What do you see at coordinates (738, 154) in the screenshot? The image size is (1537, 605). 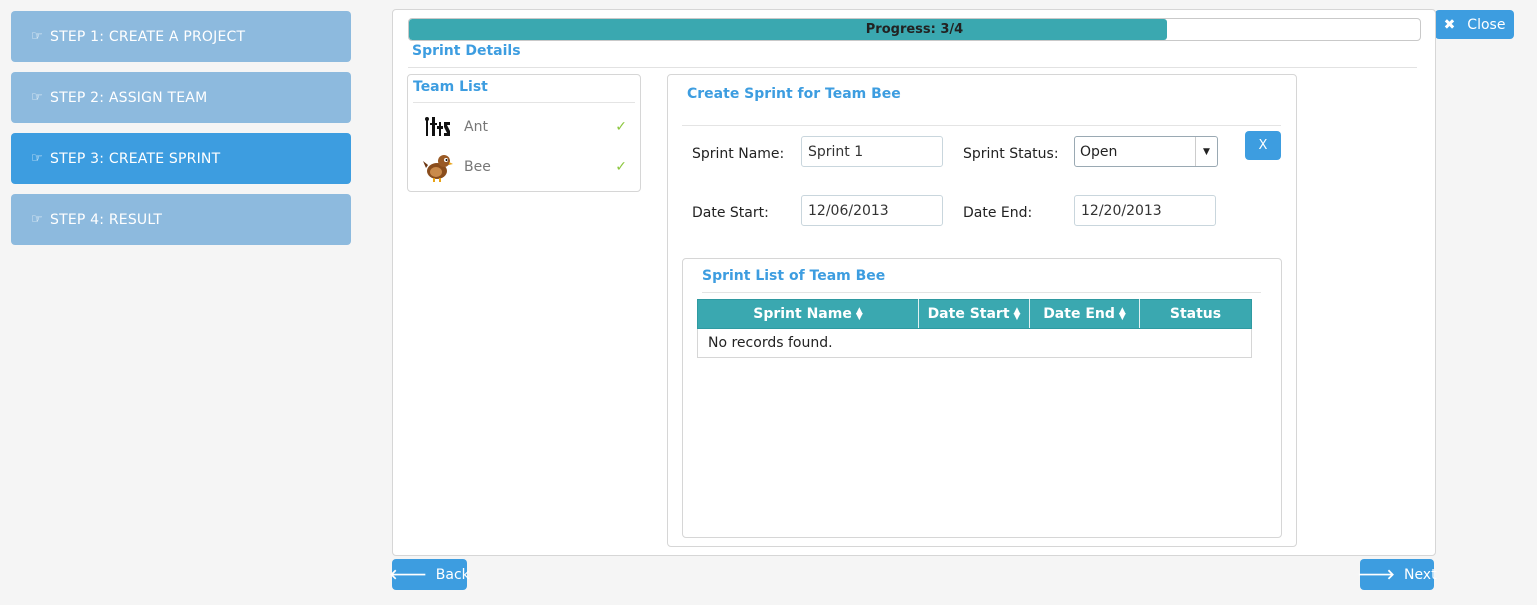 I see `sprint-name-label: Sprint Name:` at bounding box center [738, 154].